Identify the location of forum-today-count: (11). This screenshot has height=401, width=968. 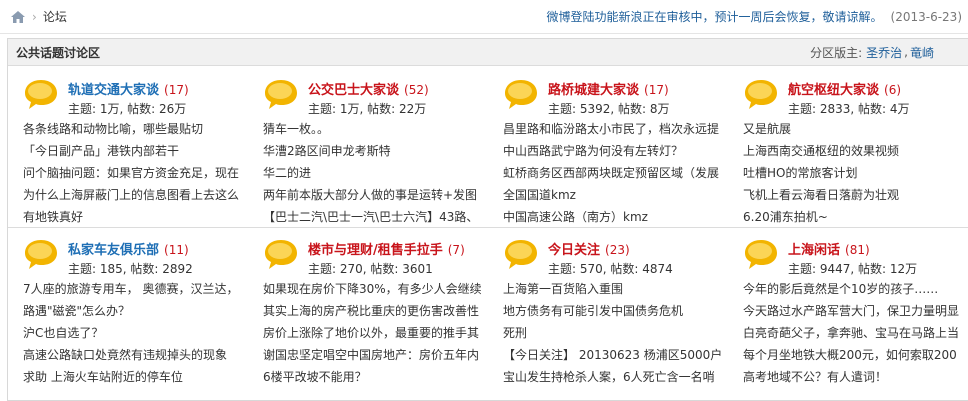
(176, 250).